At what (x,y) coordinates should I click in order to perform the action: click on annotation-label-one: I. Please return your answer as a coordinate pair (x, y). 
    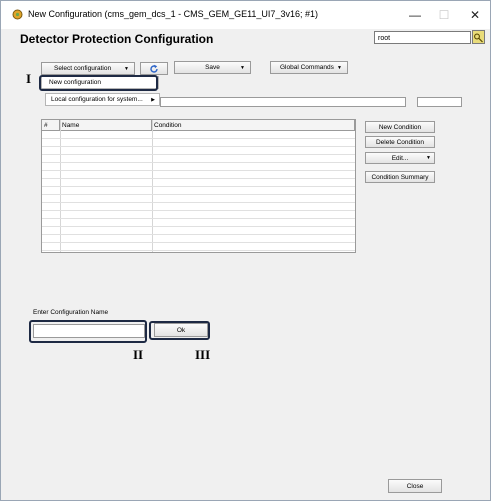
    Looking at the image, I should click on (29, 78).